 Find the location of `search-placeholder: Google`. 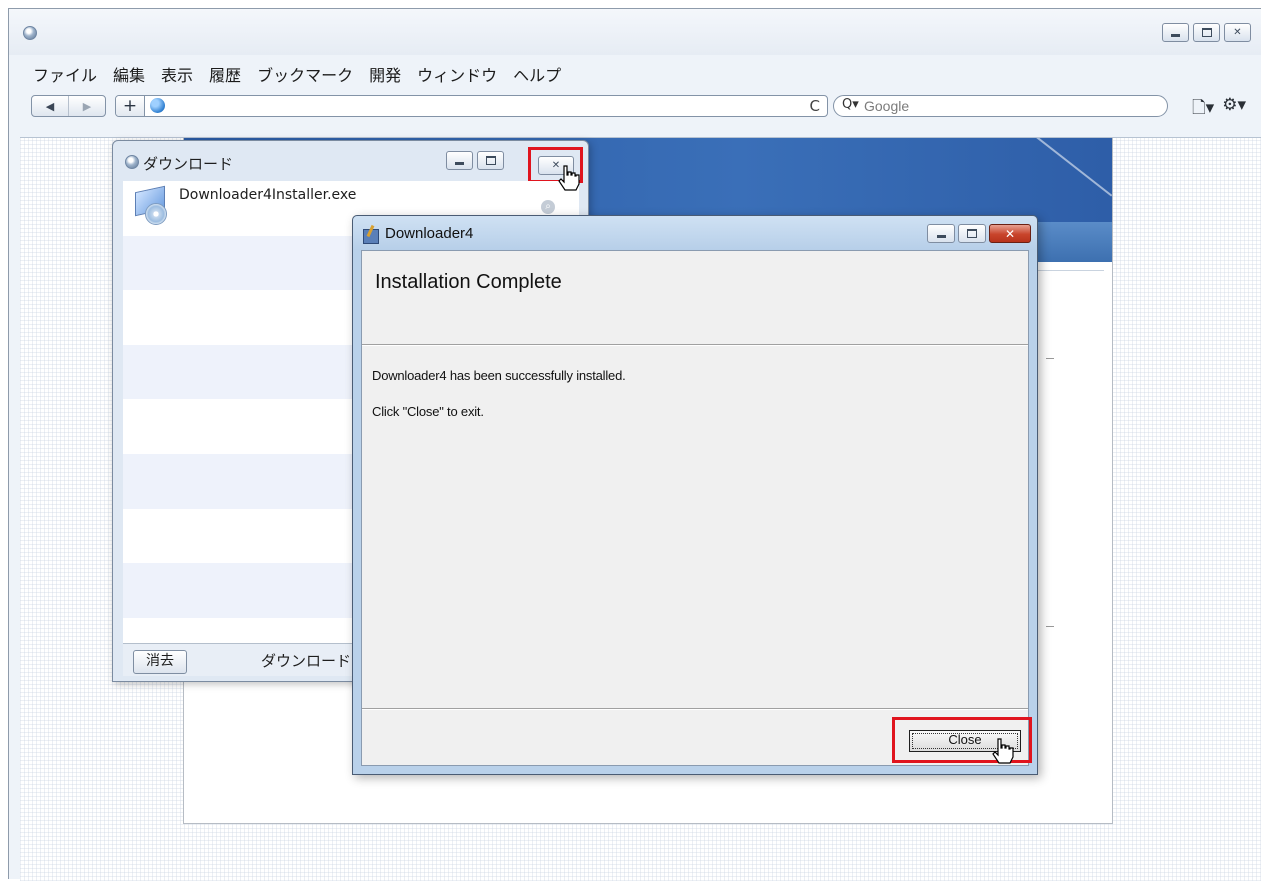

search-placeholder: Google is located at coordinates (887, 106).